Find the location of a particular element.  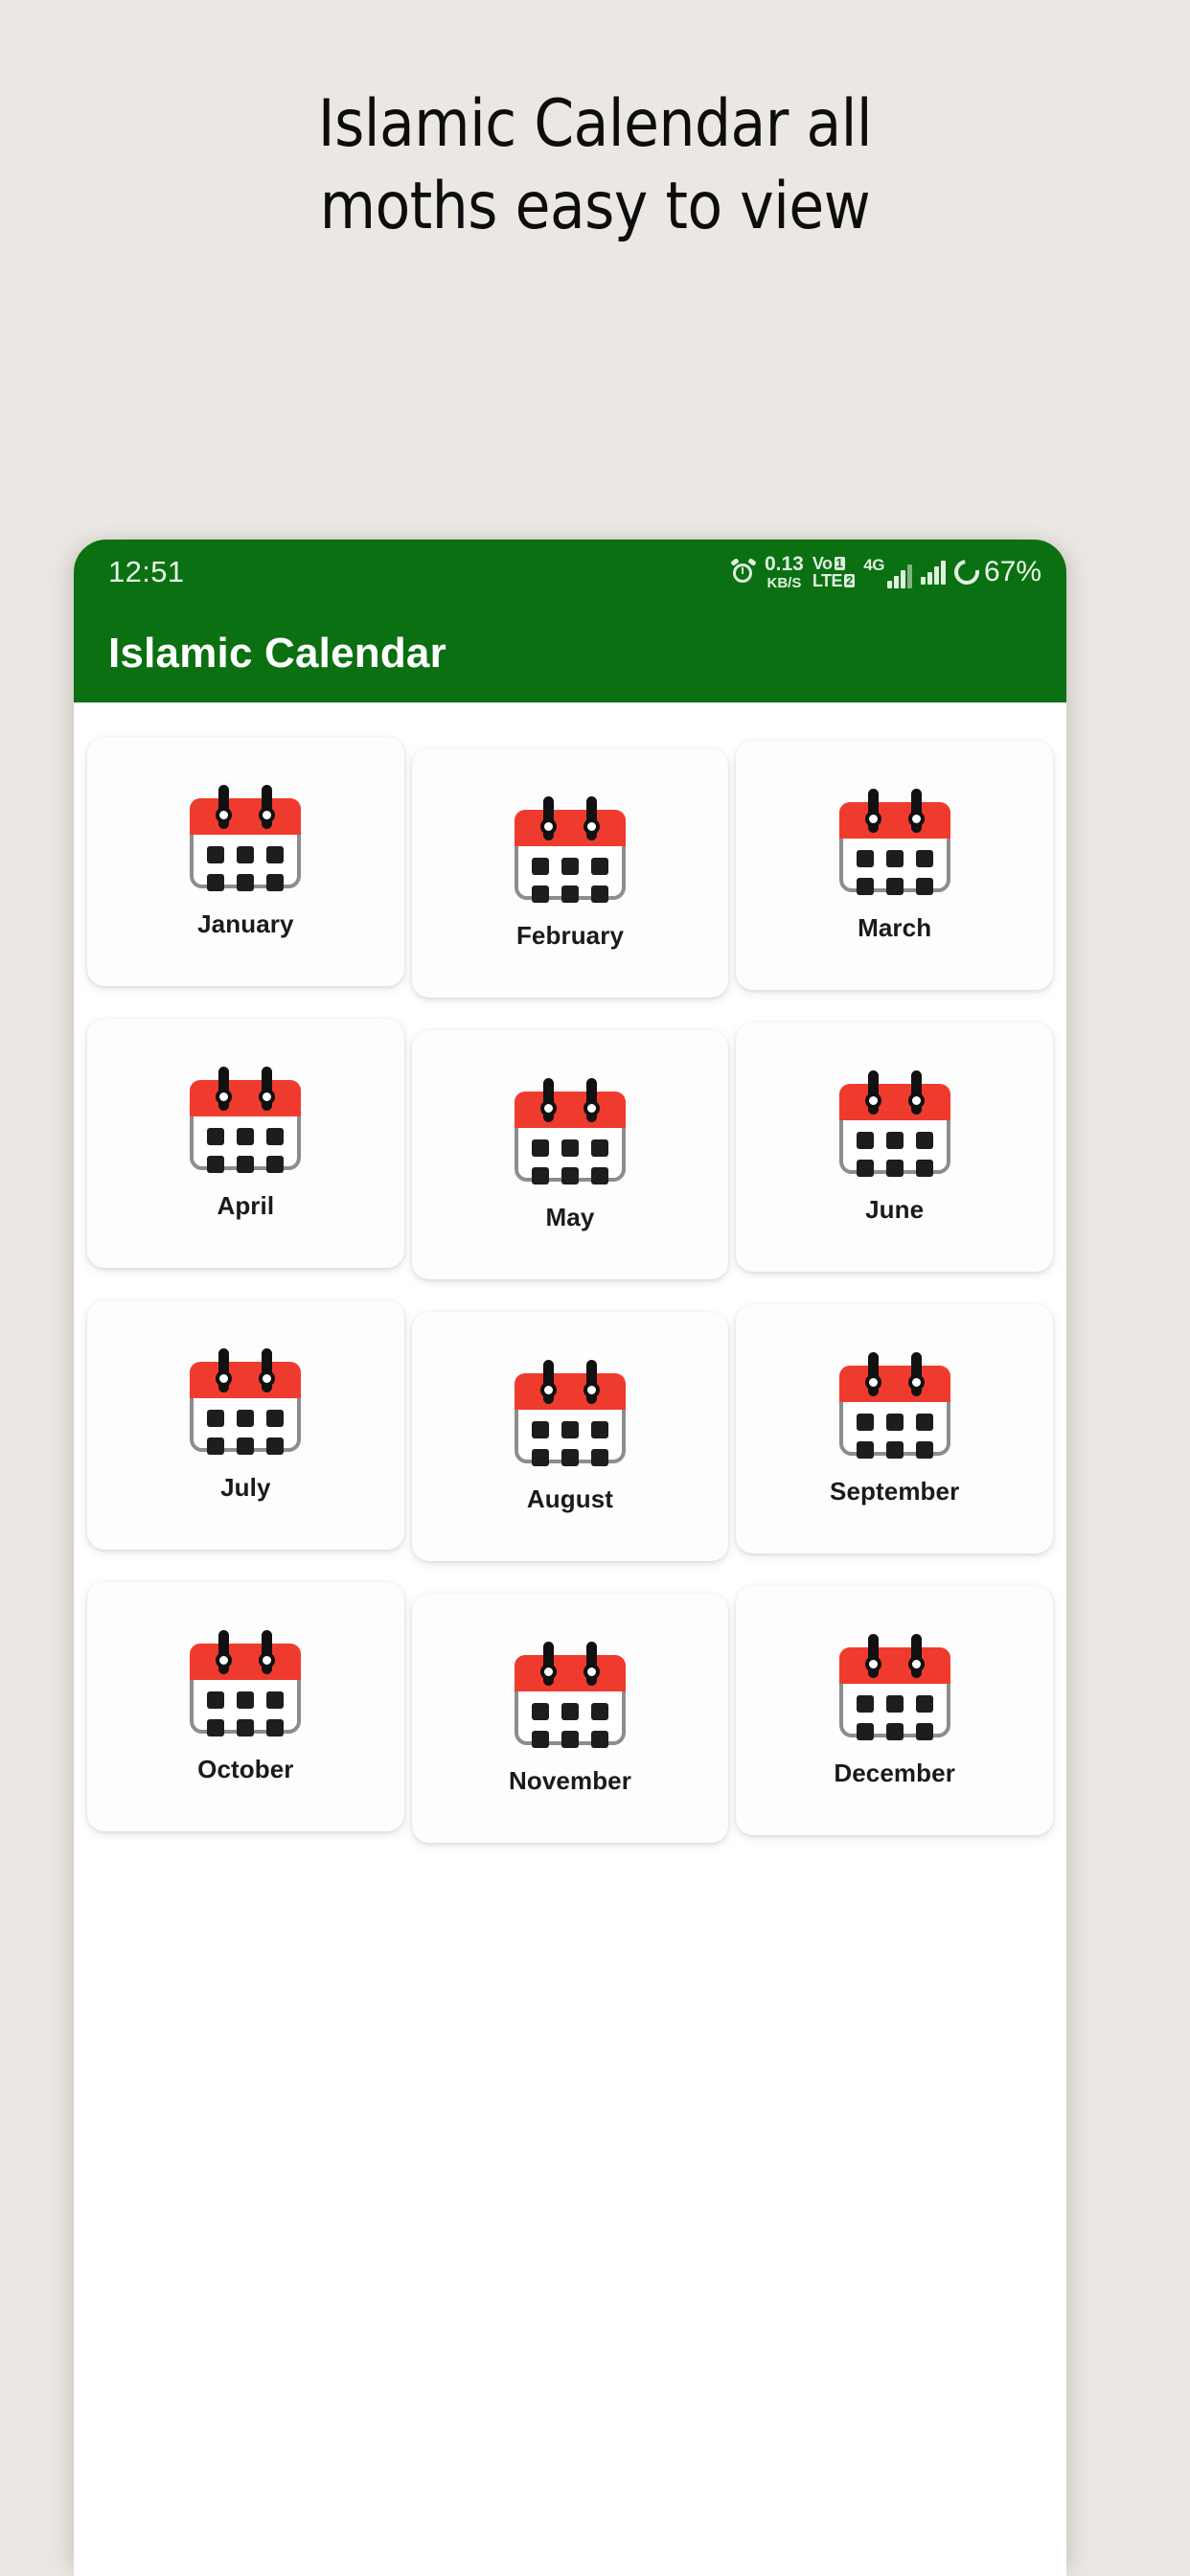

month-card-label: January is located at coordinates (246, 923).